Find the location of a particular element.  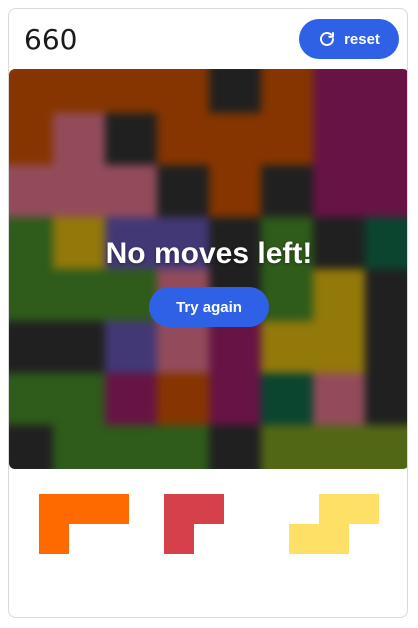

piece-red is located at coordinates (194, 524).